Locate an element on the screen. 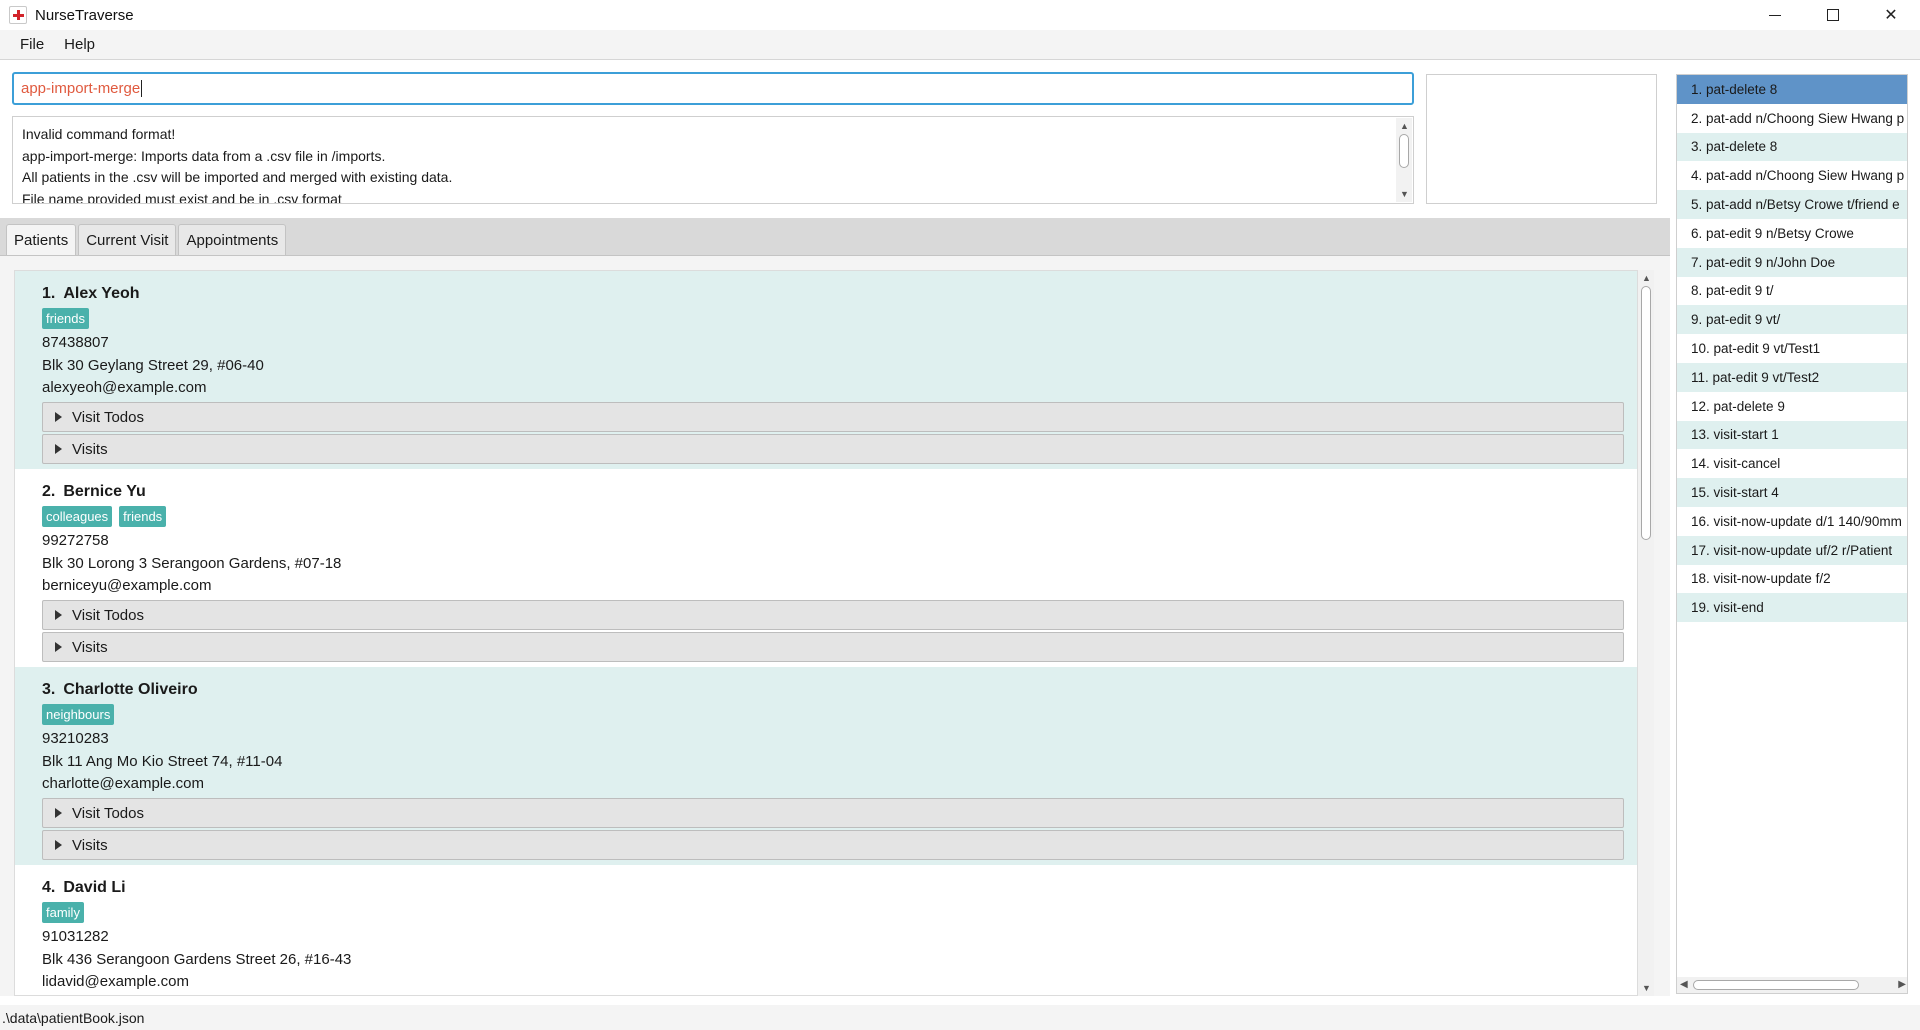 The height and width of the screenshot is (1030, 1920). tag-list: neighbours is located at coordinates (839, 714).